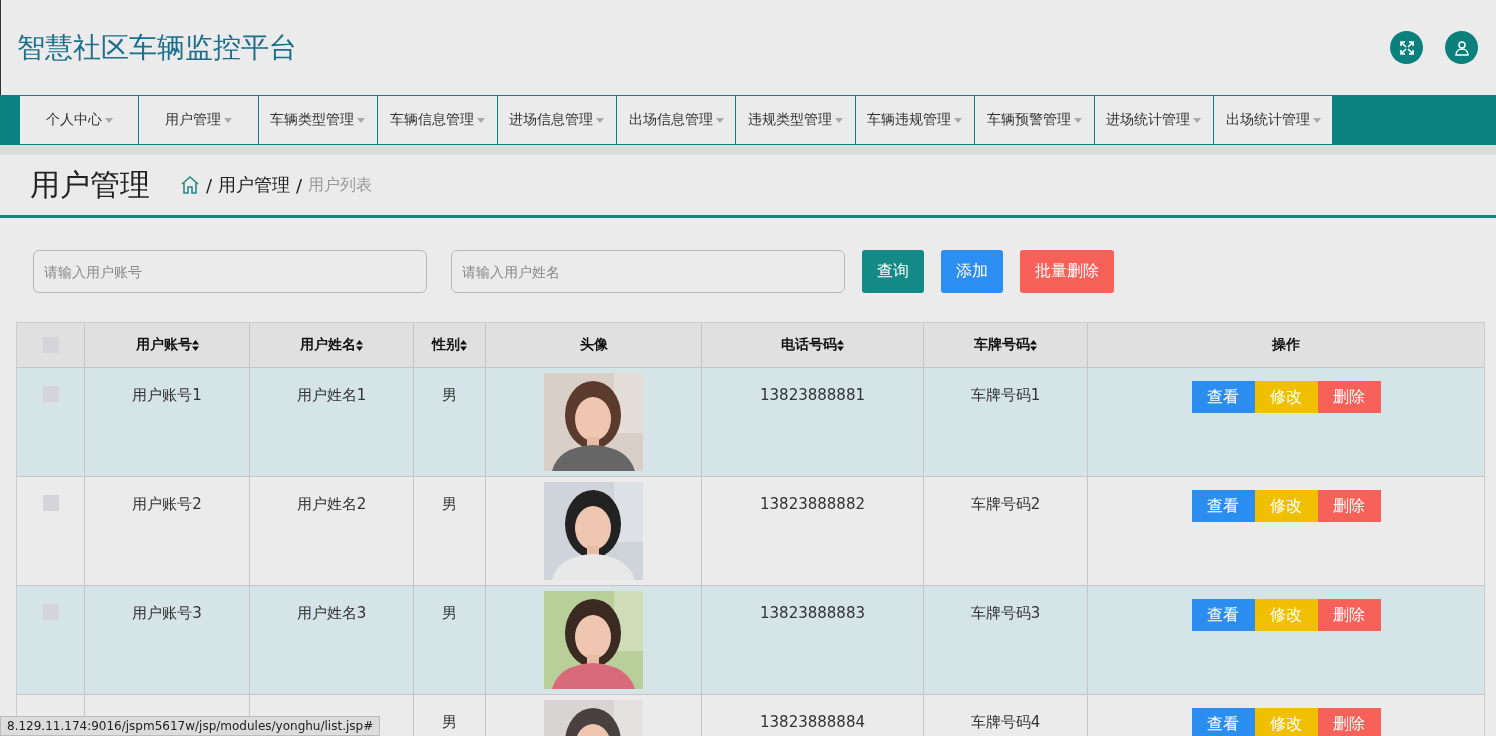 This screenshot has width=1496, height=736. What do you see at coordinates (676, 120) in the screenshot?
I see `nav-menu-item: 出场信息管理` at bounding box center [676, 120].